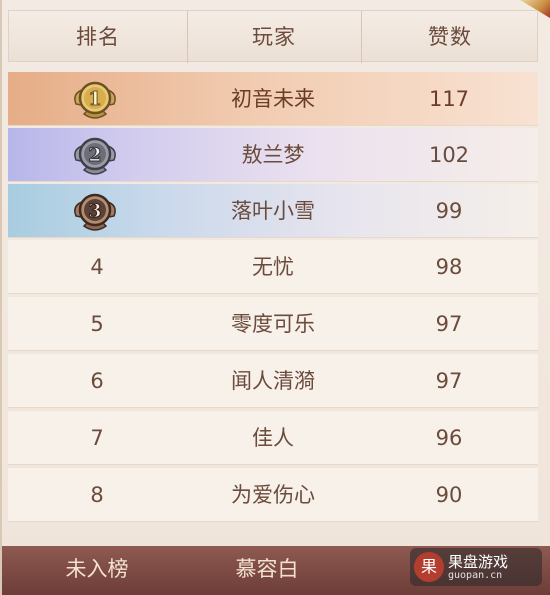 Image resolution: width=550 pixels, height=595 pixels. I want to click on table-row: 6 闻人清漪 97, so click(273, 381).